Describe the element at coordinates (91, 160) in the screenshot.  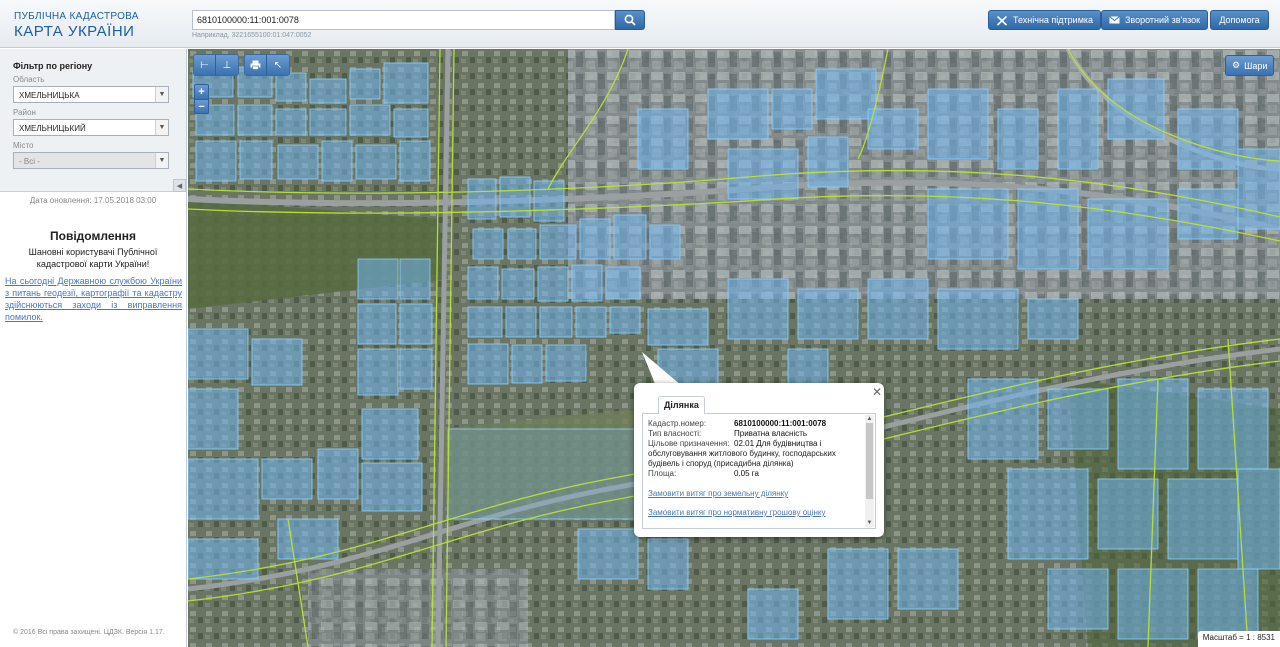
I see `city-select: - Всі - ▼` at that location.